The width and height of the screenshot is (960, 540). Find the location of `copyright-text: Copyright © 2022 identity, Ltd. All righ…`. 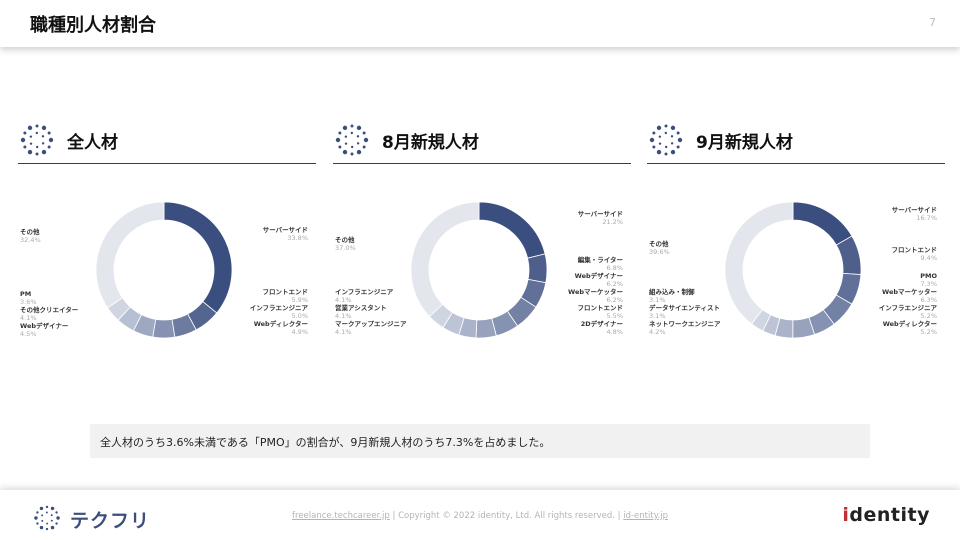

copyright-text: Copyright © 2022 identity, Ltd. All righ… is located at coordinates (506, 516).